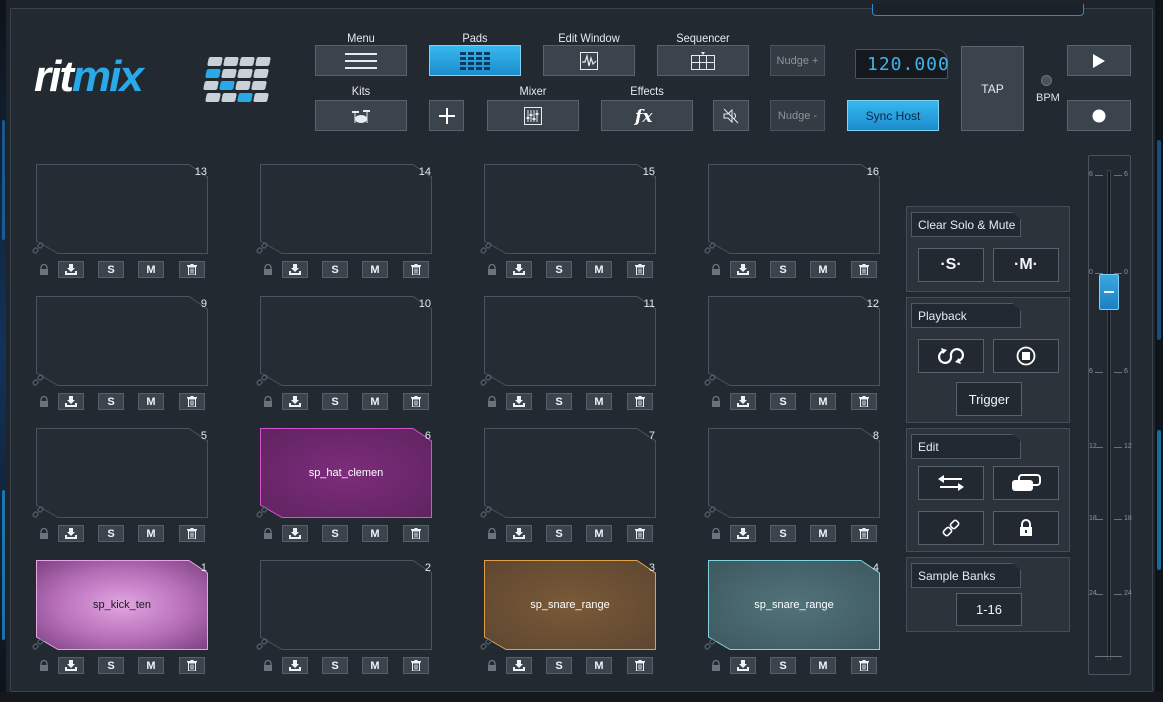 The width and height of the screenshot is (1163, 702). What do you see at coordinates (989, 609) in the screenshot?
I see `bank-select-button: 1-16` at bounding box center [989, 609].